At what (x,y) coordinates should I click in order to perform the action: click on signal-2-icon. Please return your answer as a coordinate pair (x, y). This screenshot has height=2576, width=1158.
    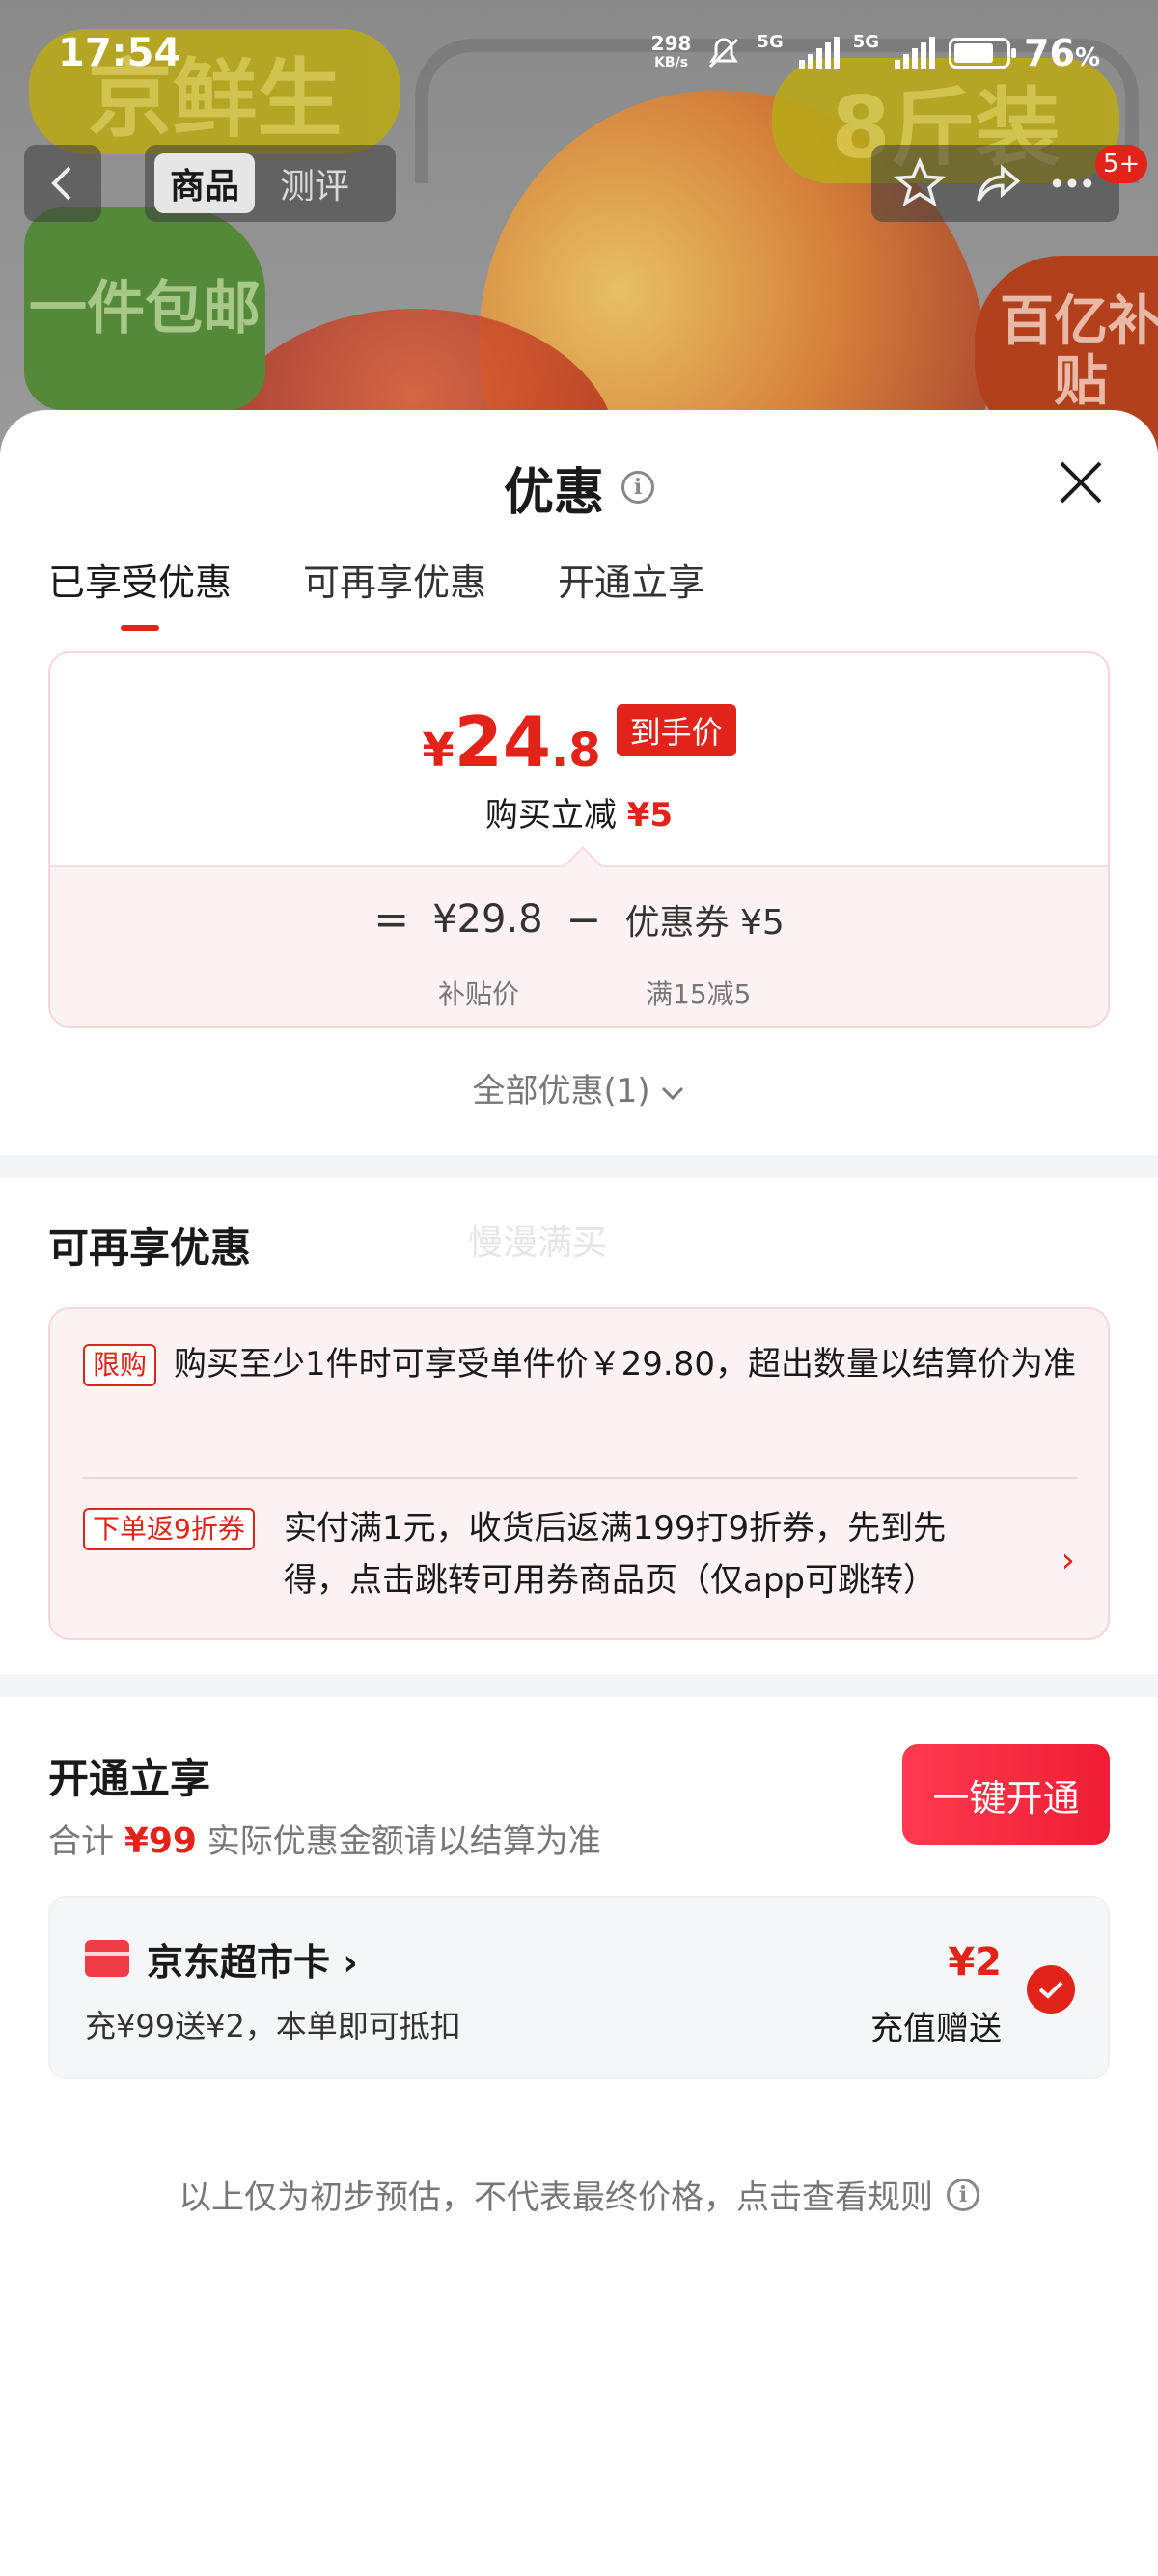
    Looking at the image, I should click on (915, 53).